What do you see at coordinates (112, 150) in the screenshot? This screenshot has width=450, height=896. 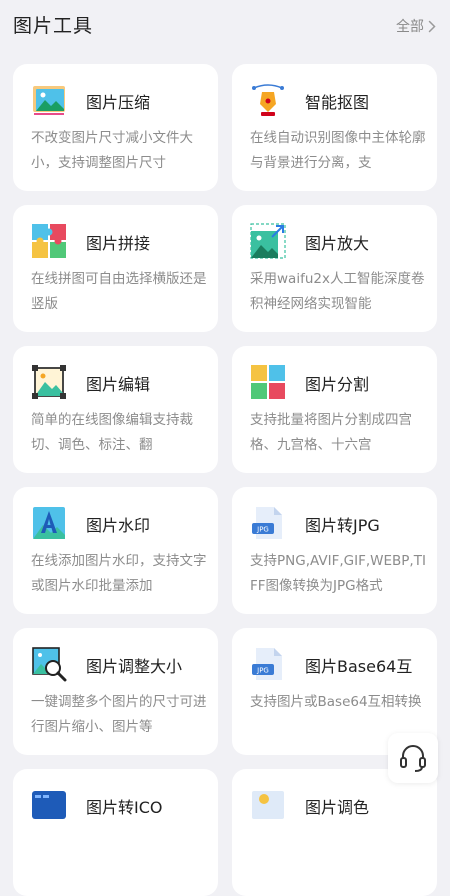 I see `tool-desc: 不改变图片尺寸减小文件大小，支持调整图片尺寸` at bounding box center [112, 150].